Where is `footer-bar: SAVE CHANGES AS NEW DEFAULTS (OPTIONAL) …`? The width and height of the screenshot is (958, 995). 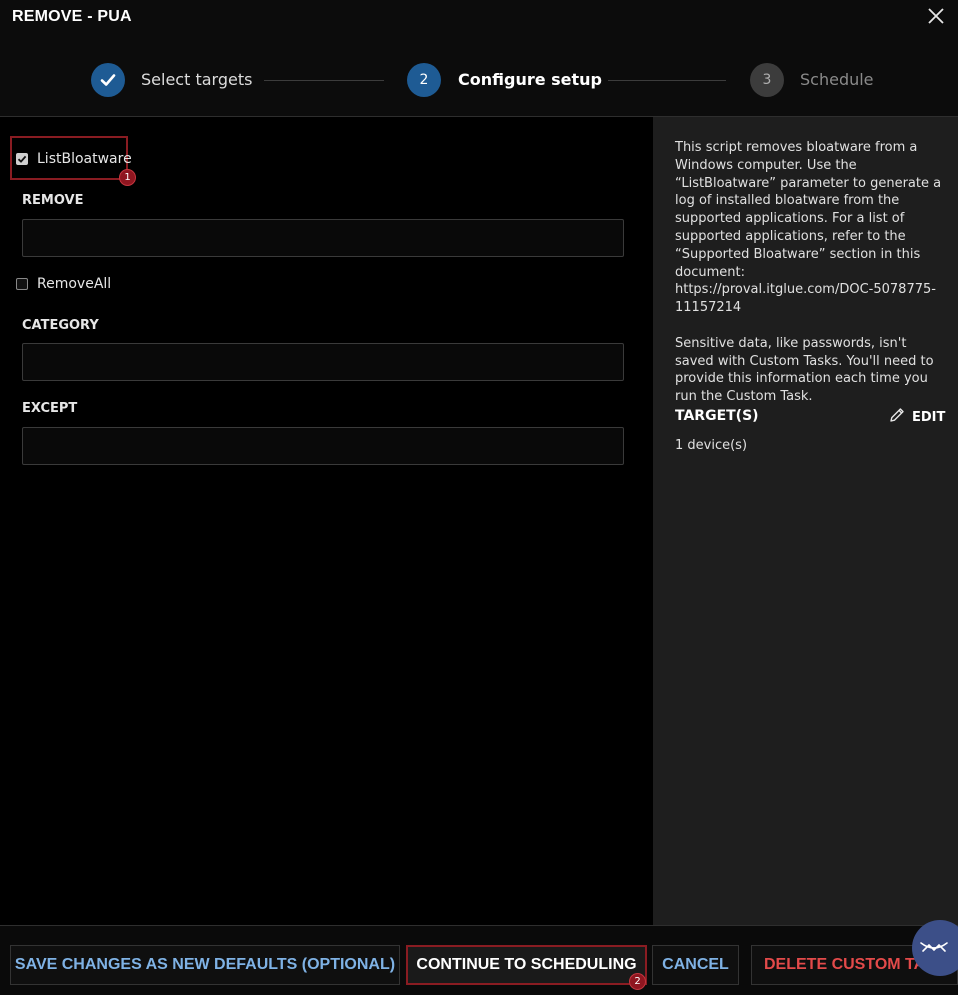 footer-bar: SAVE CHANGES AS NEW DEFAULTS (OPTIONAL) … is located at coordinates (479, 960).